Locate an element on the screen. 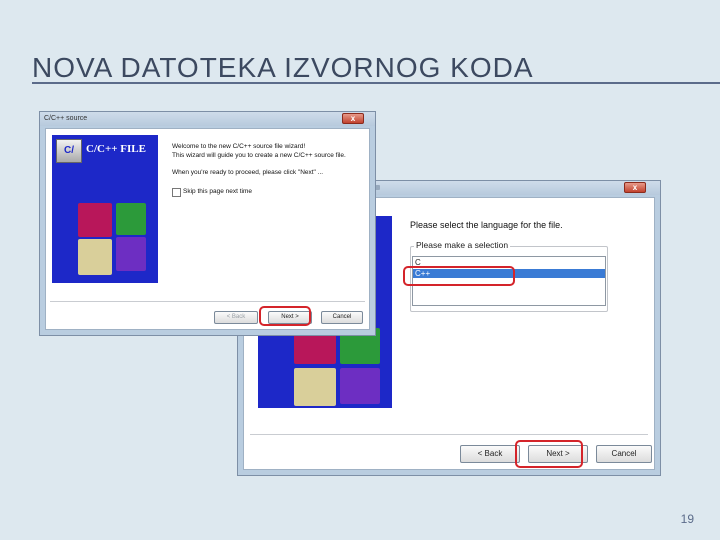 Image resolution: width=720 pixels, height=540 pixels. banner-title: C/C++ FILE is located at coordinates (116, 149).